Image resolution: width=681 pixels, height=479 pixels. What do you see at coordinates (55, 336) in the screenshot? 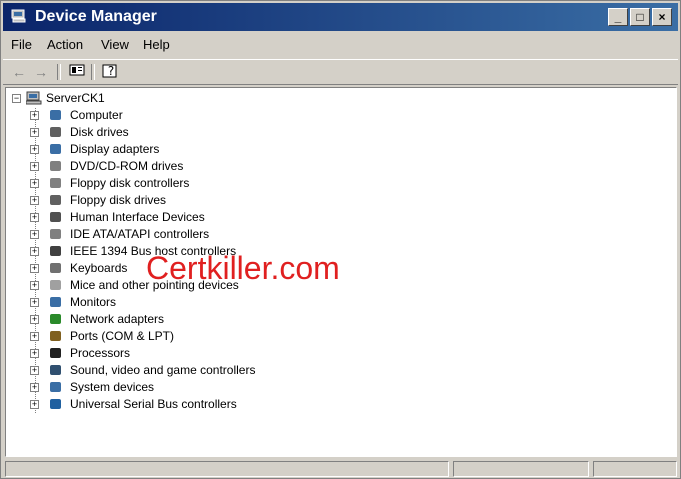
I see `port-icon` at bounding box center [55, 336].